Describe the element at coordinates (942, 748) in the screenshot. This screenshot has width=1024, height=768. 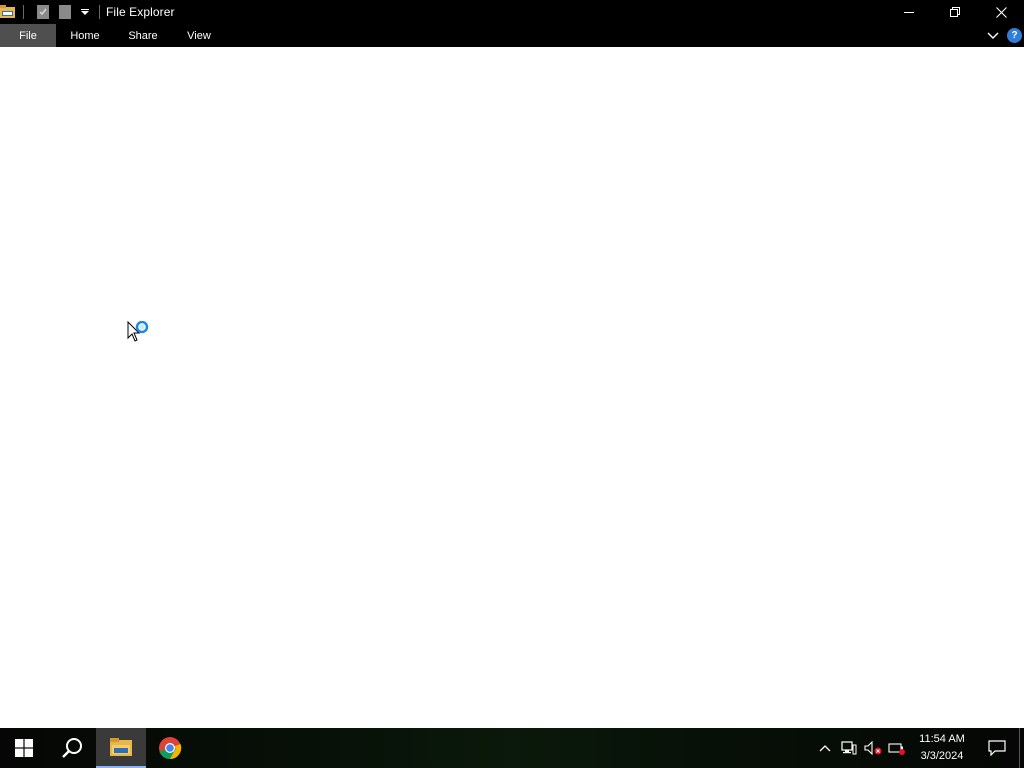
I see `clock: 11:54 AM 3/3/2024` at that location.